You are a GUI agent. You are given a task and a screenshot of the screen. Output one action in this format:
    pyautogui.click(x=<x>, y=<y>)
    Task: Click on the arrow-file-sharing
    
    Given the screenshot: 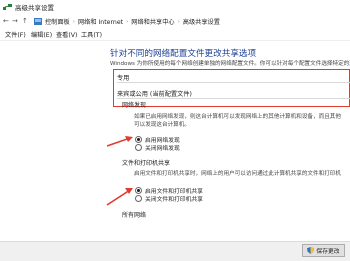 What is the action you would take?
    pyautogui.click(x=118, y=197)
    